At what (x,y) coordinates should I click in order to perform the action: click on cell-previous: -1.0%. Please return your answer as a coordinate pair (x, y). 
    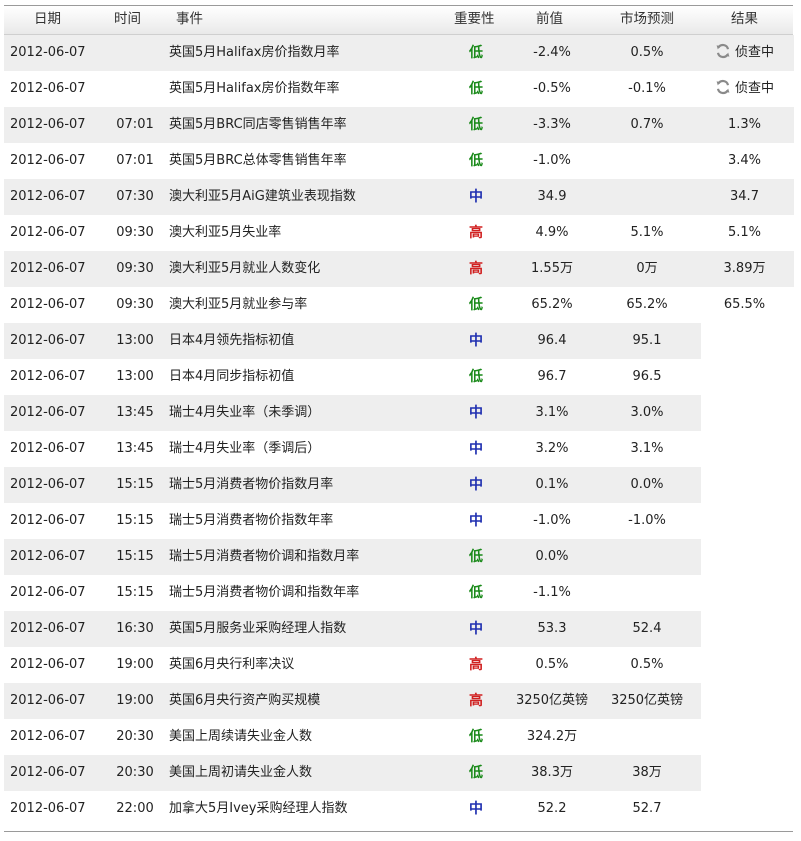
    Looking at the image, I should click on (552, 520).